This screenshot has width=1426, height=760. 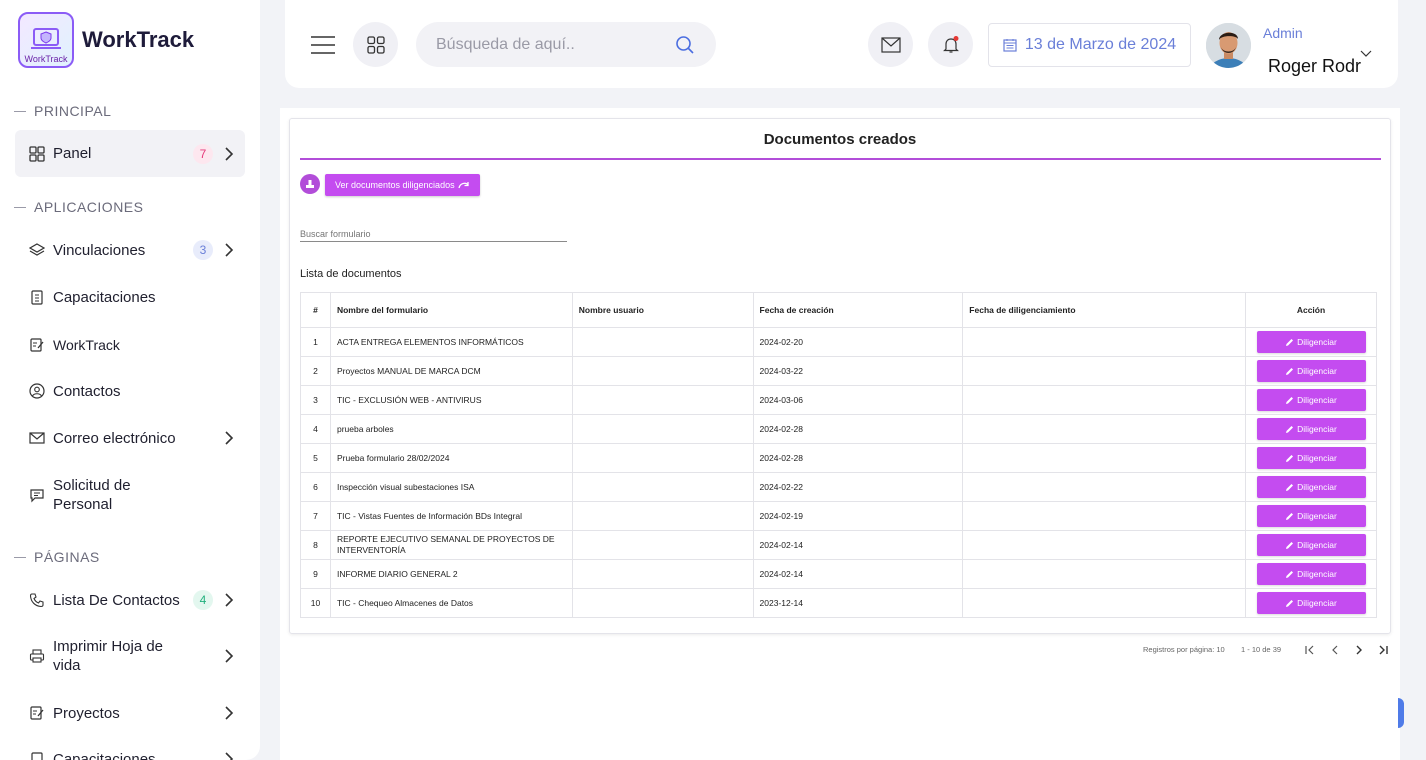 What do you see at coordinates (451, 458) in the screenshot?
I see `form-name-cell: Prueba formulario 28/02/2024` at bounding box center [451, 458].